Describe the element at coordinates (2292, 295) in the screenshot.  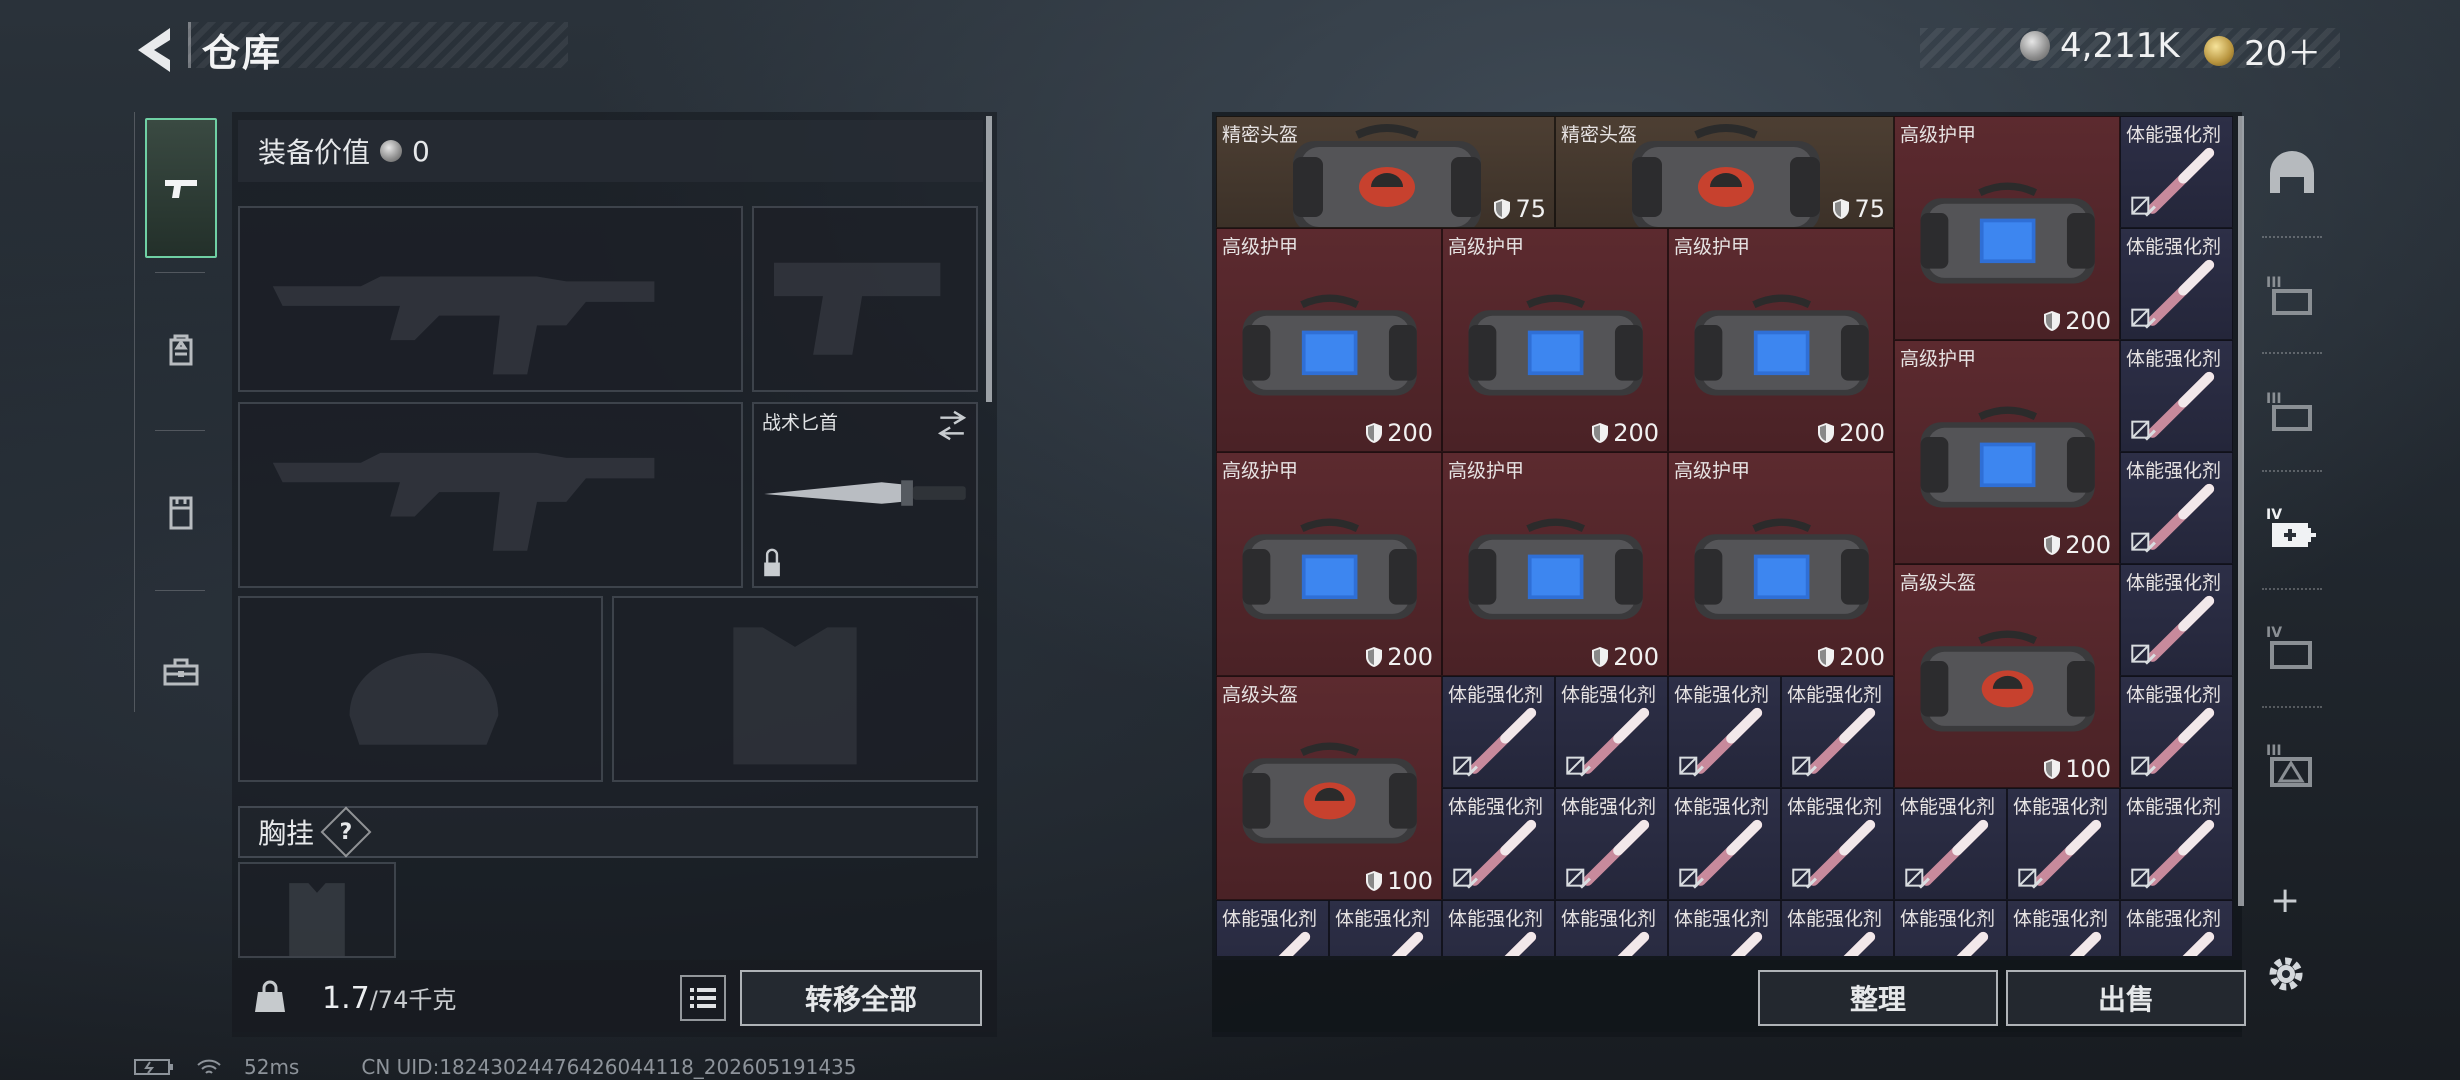
I see `storage-tab-2: III` at that location.